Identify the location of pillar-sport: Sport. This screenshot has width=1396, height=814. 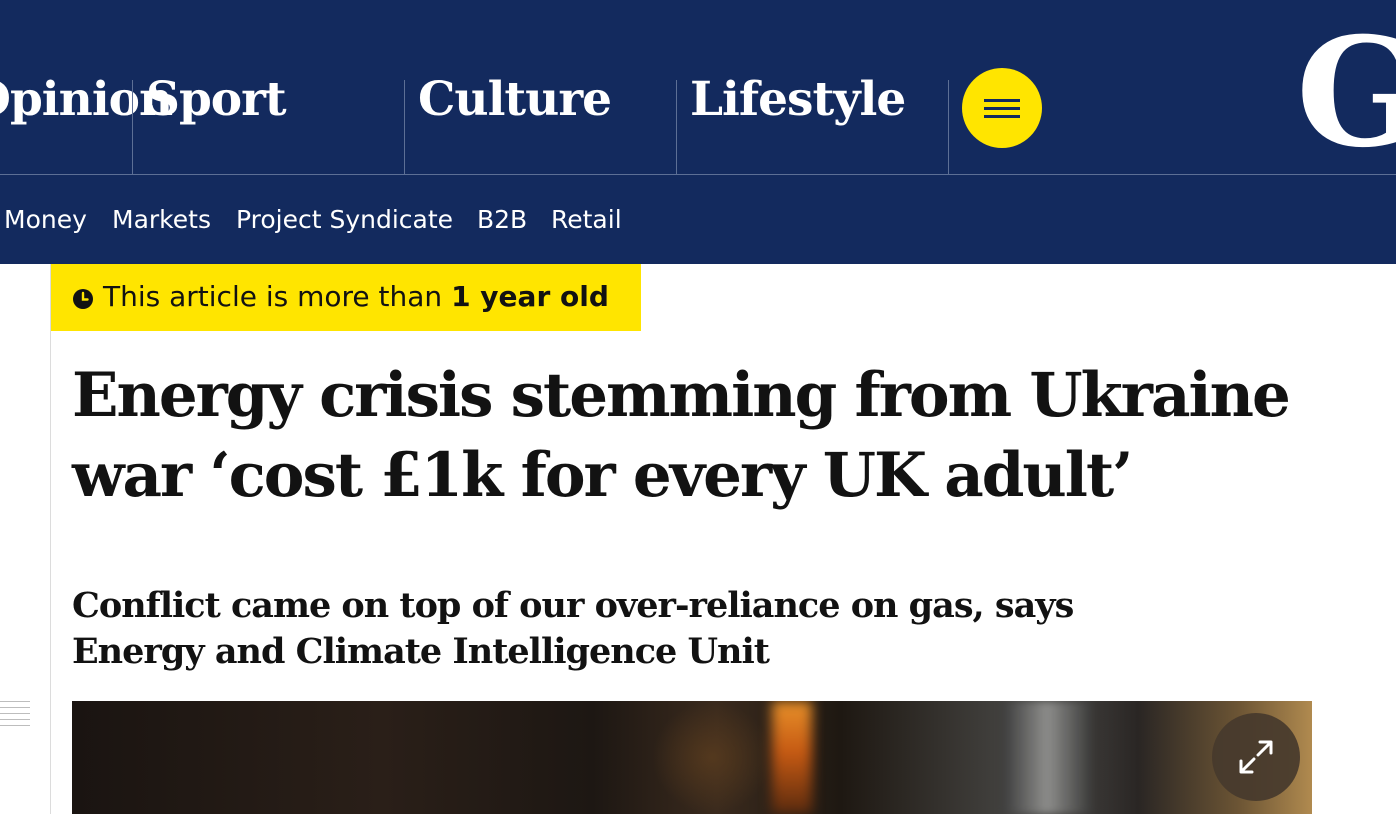
(274, 125).